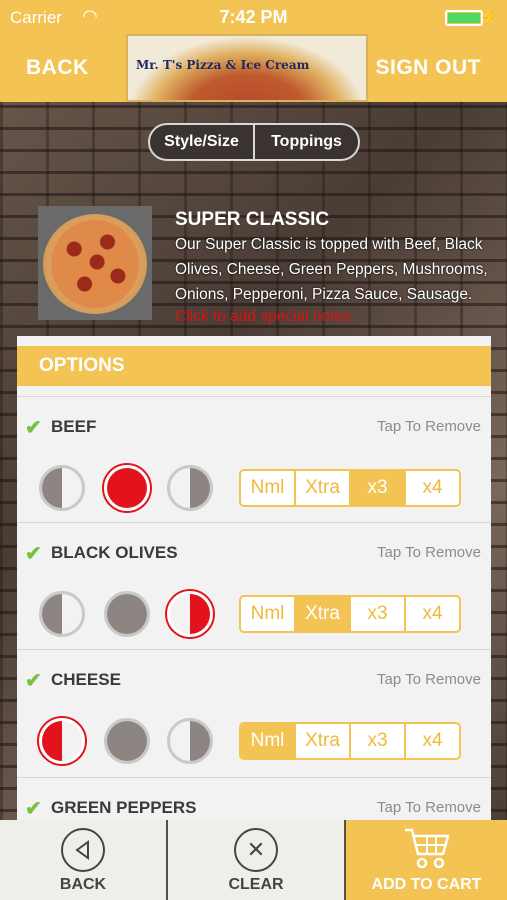 The image size is (507, 900). Describe the element at coordinates (426, 848) in the screenshot. I see `cart-icon` at that location.